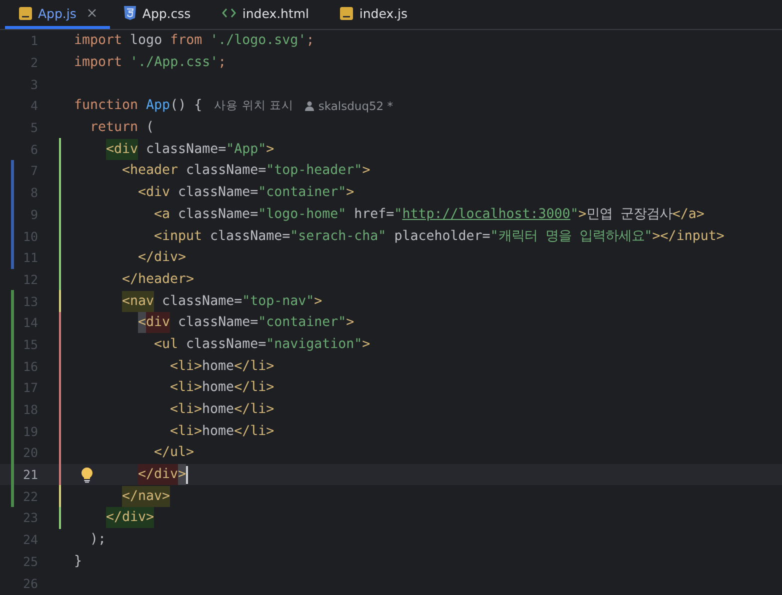  What do you see at coordinates (30, 474) in the screenshot?
I see `line-number: 21` at bounding box center [30, 474].